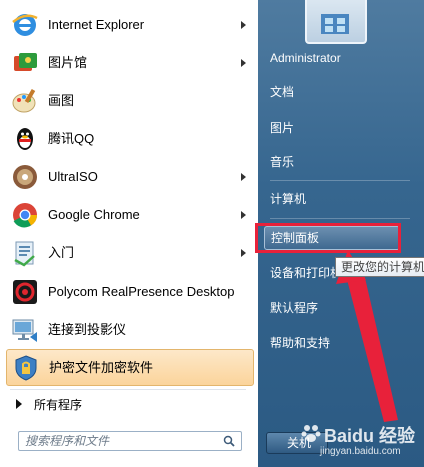 The width and height of the screenshot is (424, 467). I want to click on baidu-paw-icon, so click(311, 433).